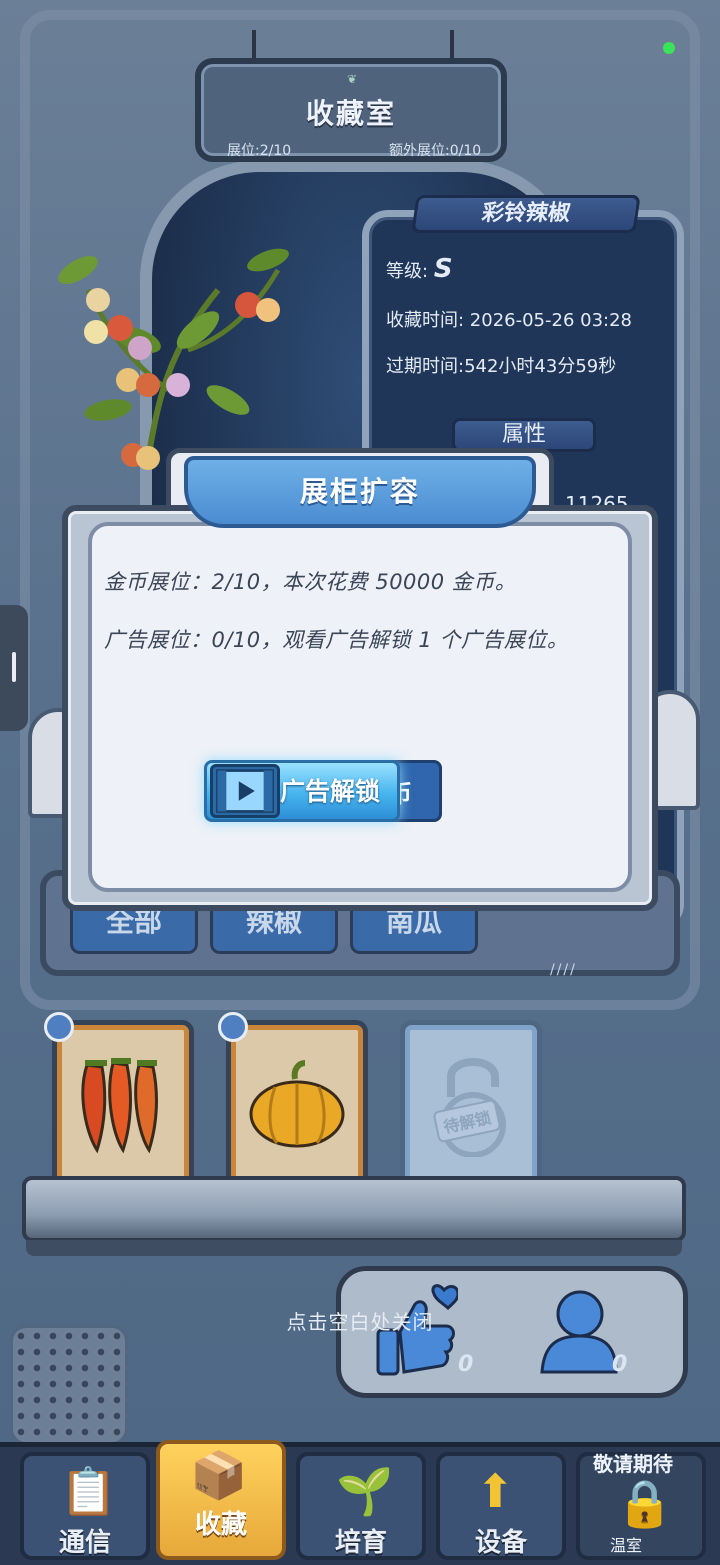  Describe the element at coordinates (524, 435) in the screenshot. I see `attributes-tab: 属性` at that location.